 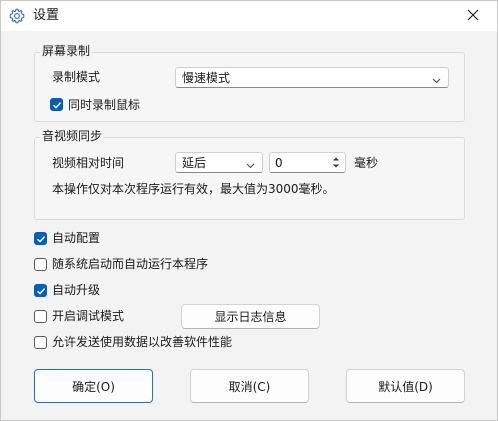 I want to click on cancel-button: 取消(C), so click(x=249, y=386).